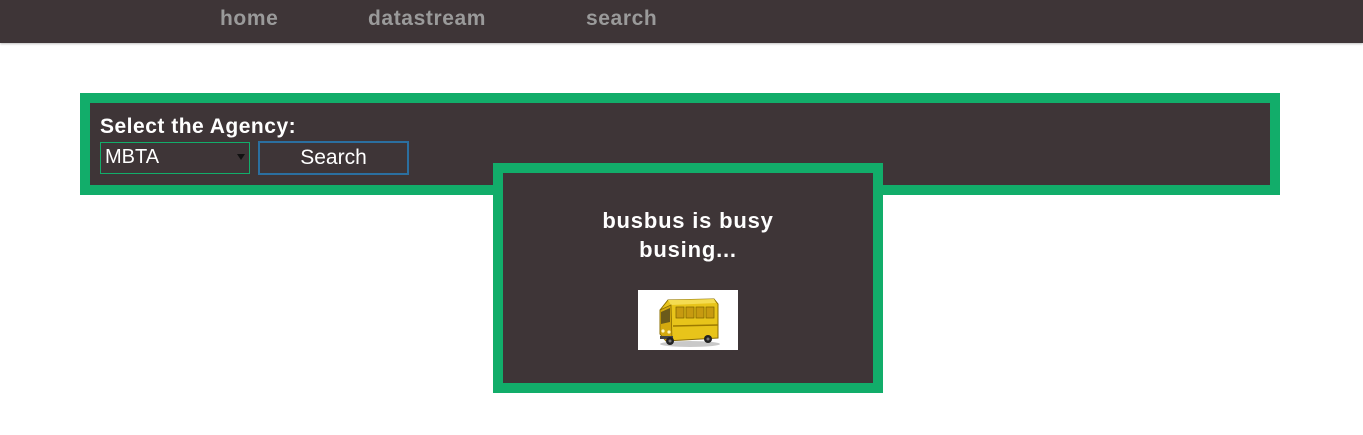 This screenshot has height=435, width=1363. Describe the element at coordinates (198, 126) in the screenshot. I see `agency-select-label: Select the Agency:` at that location.